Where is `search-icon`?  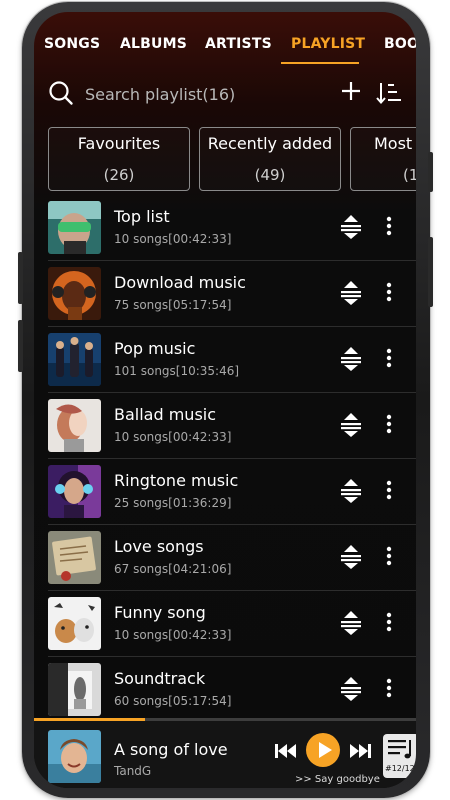 search-icon is located at coordinates (61, 95).